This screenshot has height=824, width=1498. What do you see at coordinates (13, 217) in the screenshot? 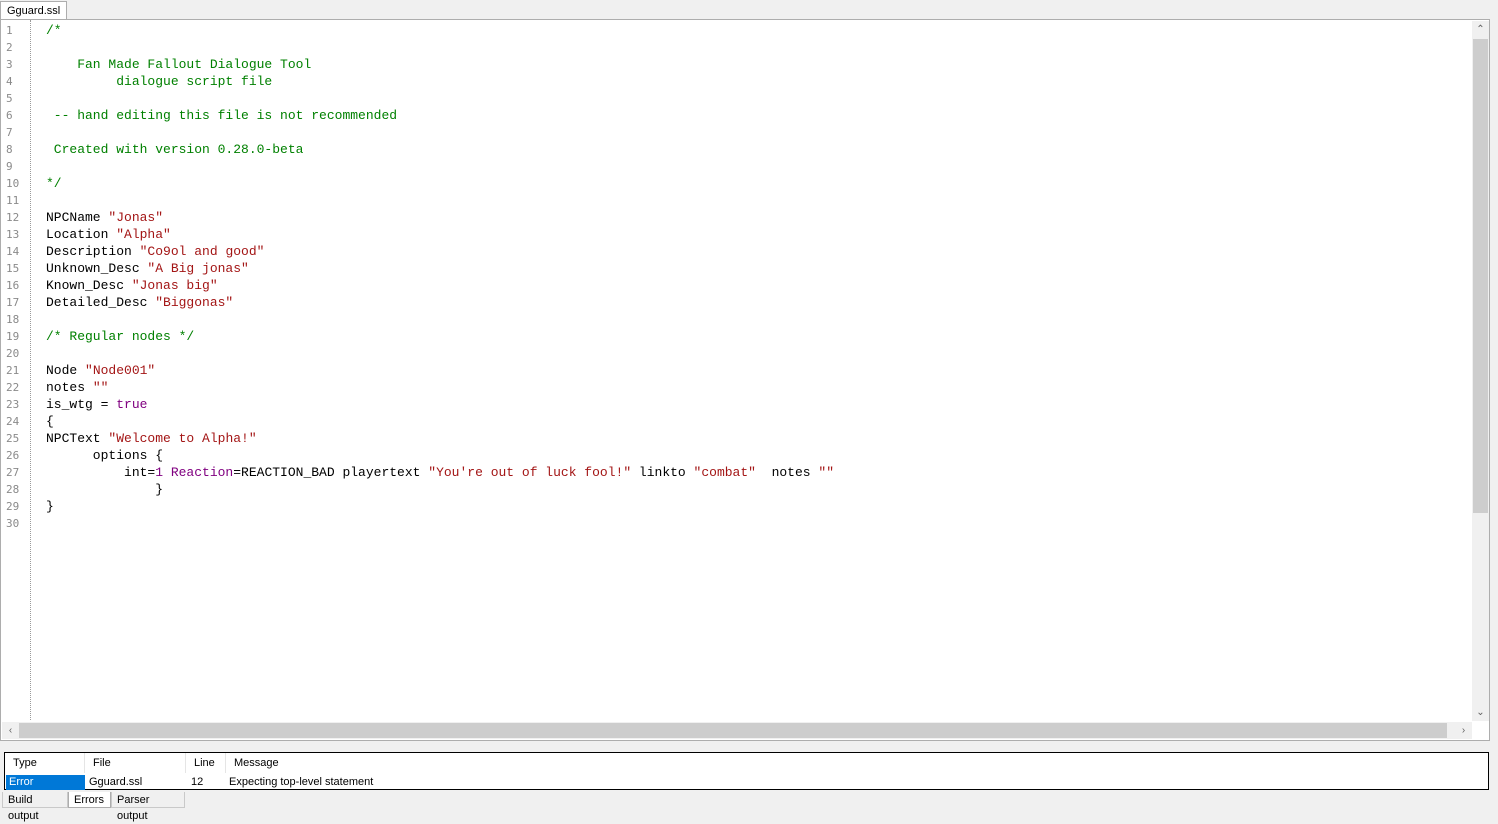
I see `line-number: 12` at bounding box center [13, 217].